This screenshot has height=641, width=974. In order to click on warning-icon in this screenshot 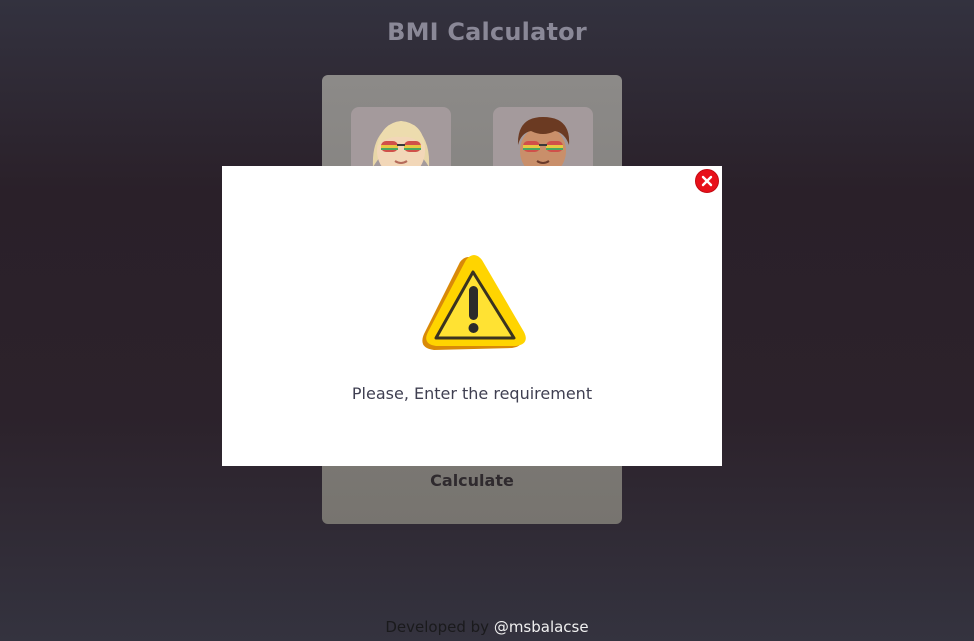, I will do `click(474, 302)`.